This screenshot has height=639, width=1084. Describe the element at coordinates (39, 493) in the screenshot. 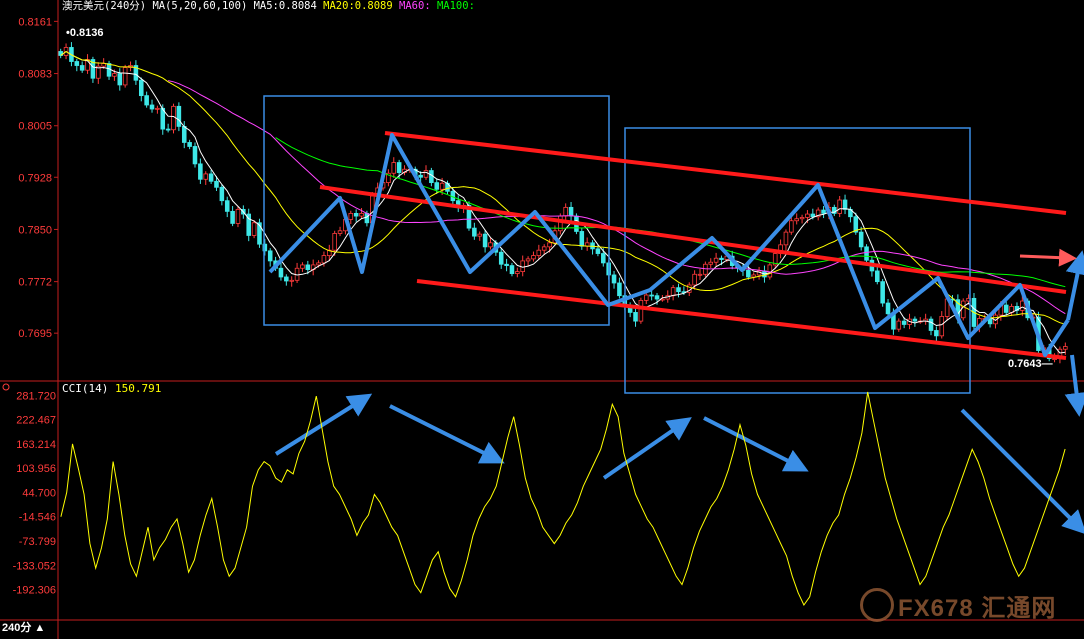

I see `cci-tick-label: 44.700` at that location.